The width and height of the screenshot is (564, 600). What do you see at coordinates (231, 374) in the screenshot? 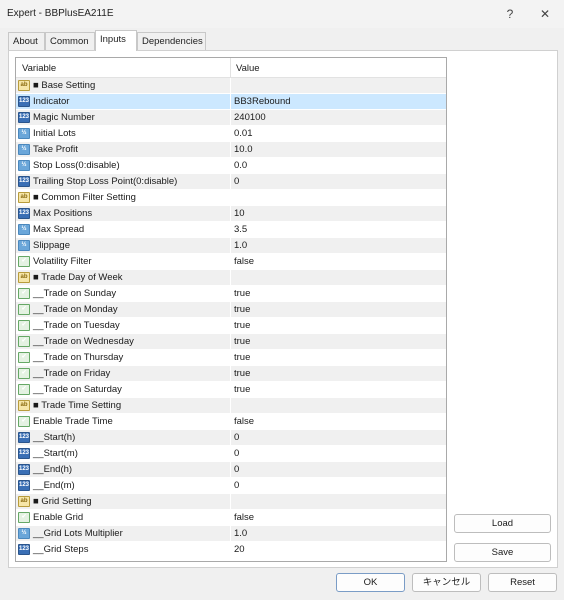
I see `table-row: ✔ __Trade on Friday true` at bounding box center [231, 374].